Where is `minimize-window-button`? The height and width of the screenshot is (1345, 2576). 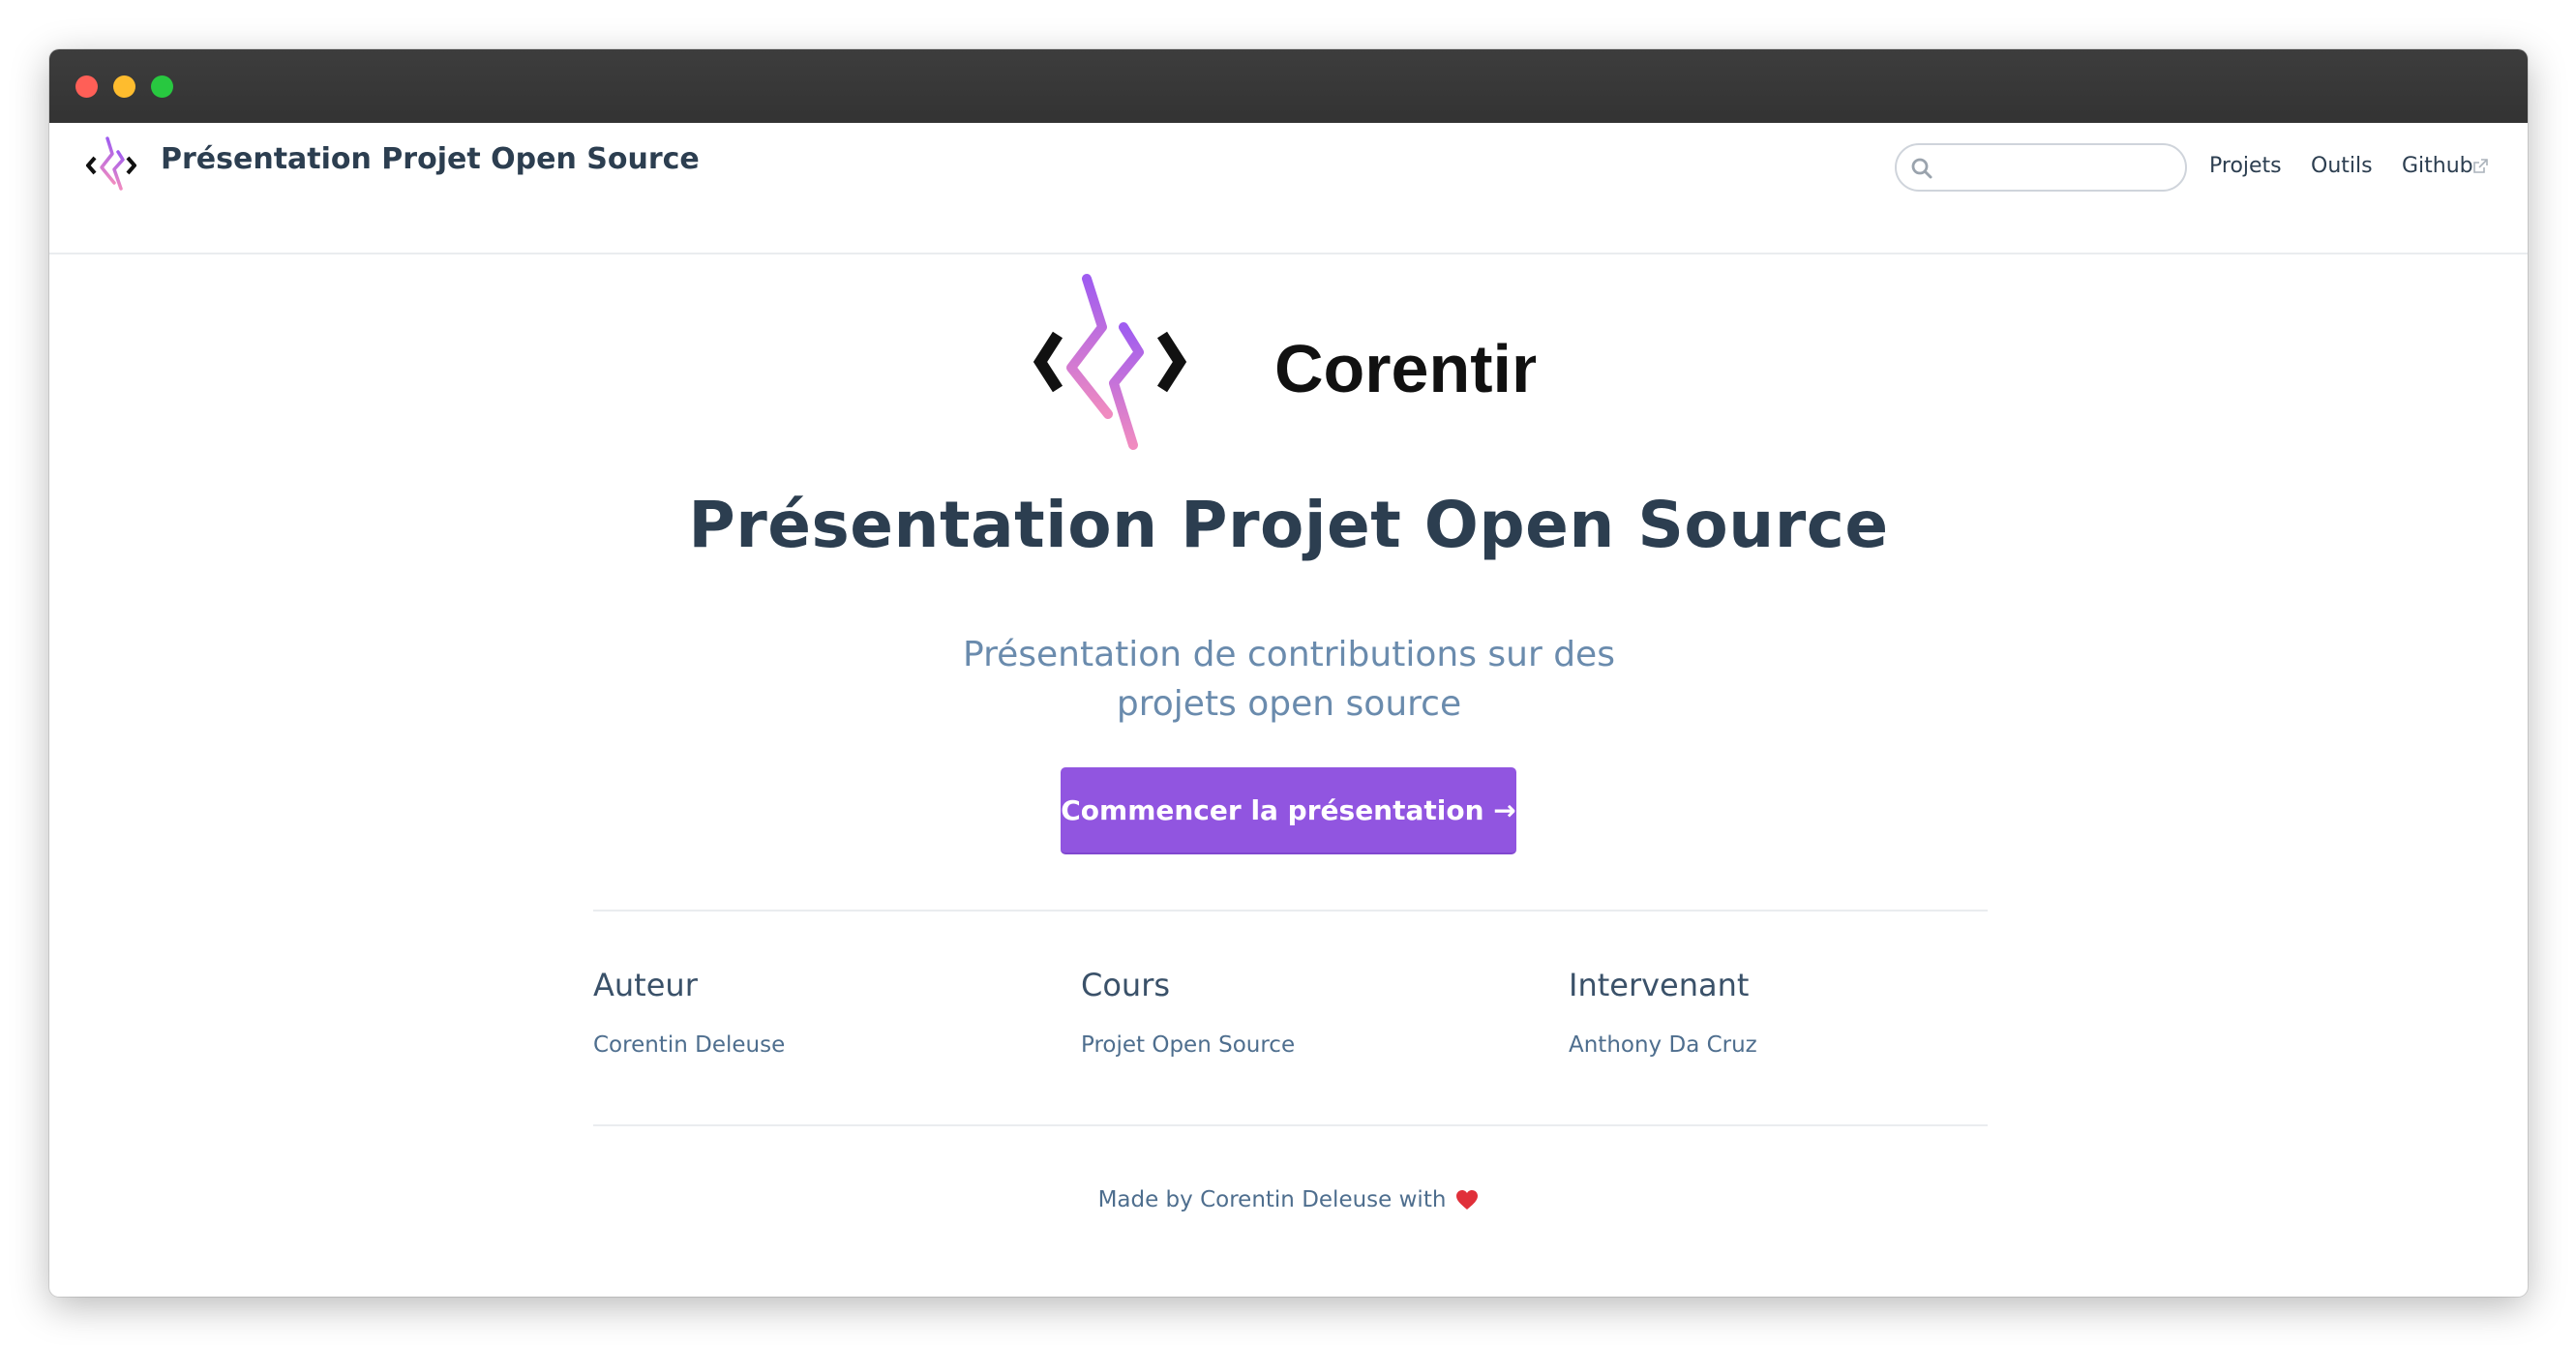
minimize-window-button is located at coordinates (124, 86).